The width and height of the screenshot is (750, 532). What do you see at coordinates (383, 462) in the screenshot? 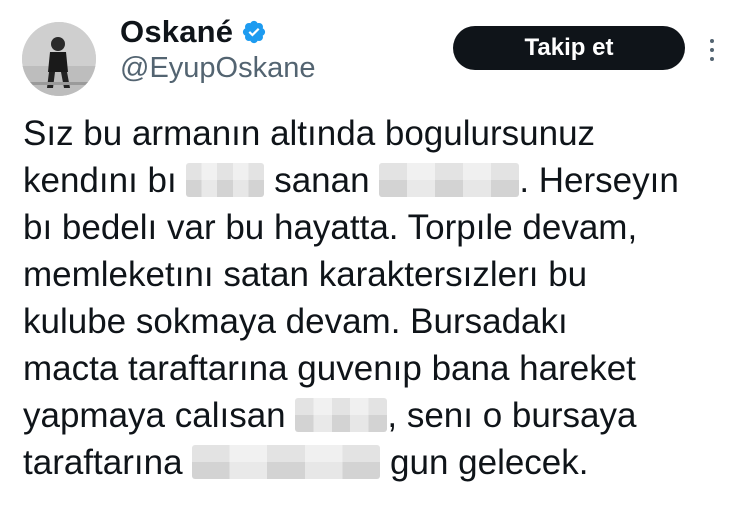
I see `tweet-line-8: taraftarına gun gelecek.` at bounding box center [383, 462].